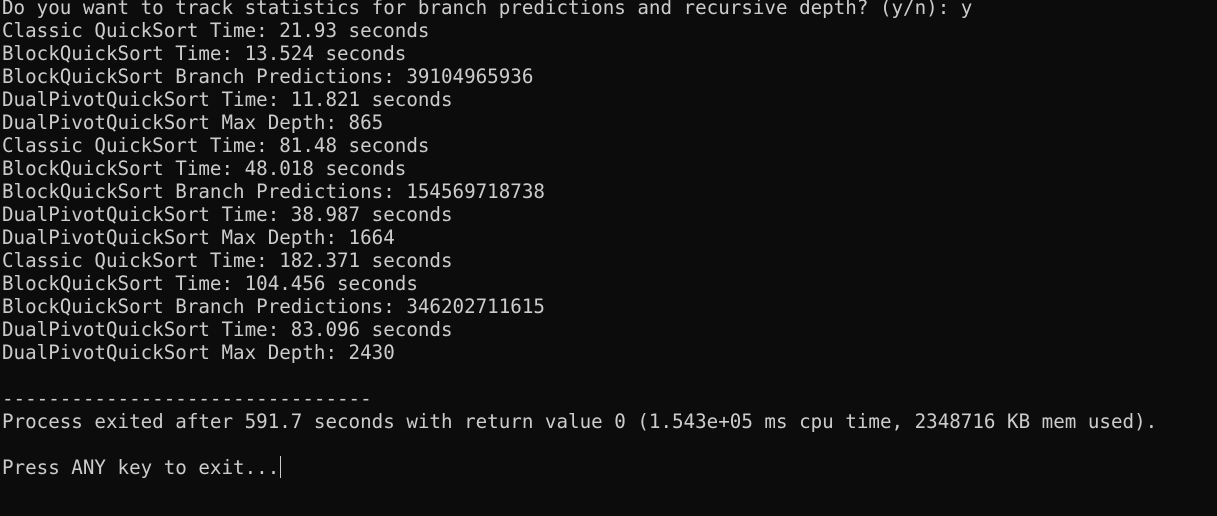 The image size is (1217, 516). I want to click on console-line: Classic QuickSort Time: 81.48 seconds, so click(216, 145).